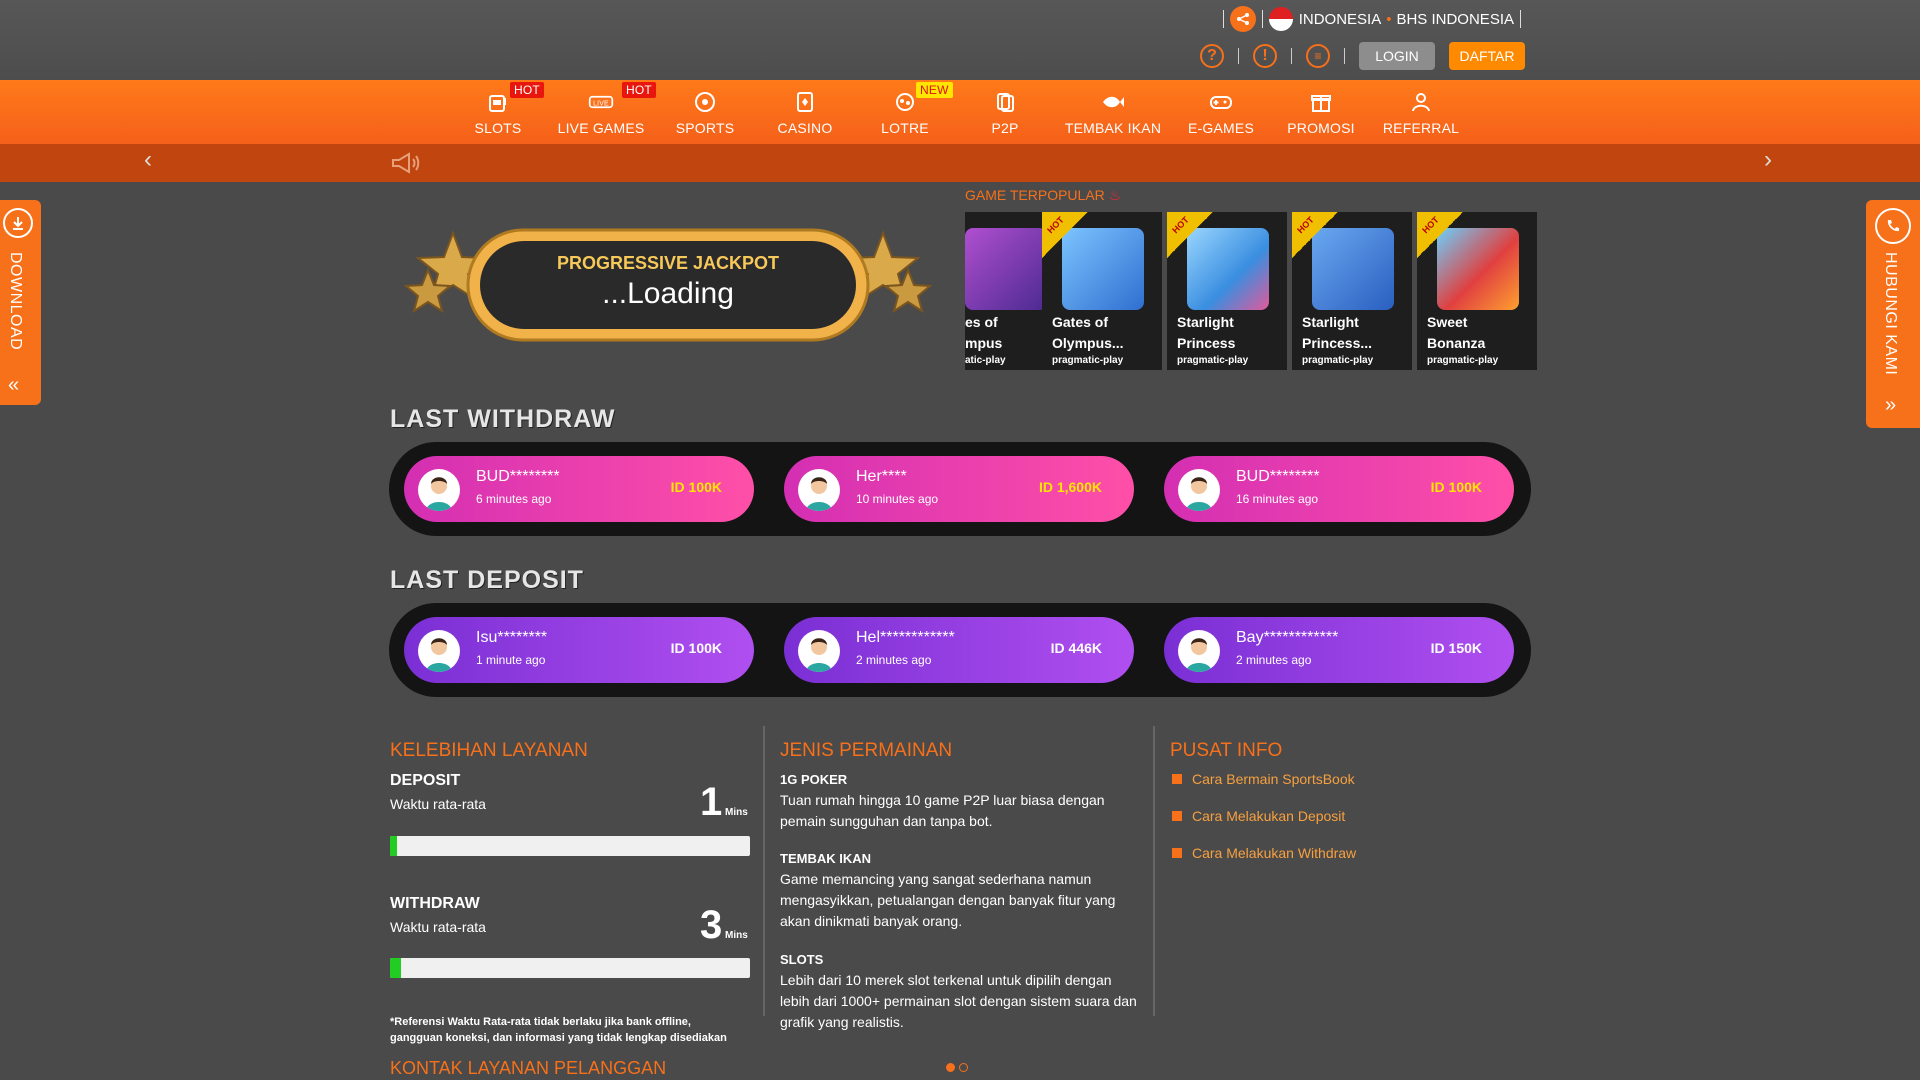 Image resolution: width=1920 pixels, height=1080 pixels. I want to click on info-link: Cara Melakukan Deposit, so click(1258, 816).